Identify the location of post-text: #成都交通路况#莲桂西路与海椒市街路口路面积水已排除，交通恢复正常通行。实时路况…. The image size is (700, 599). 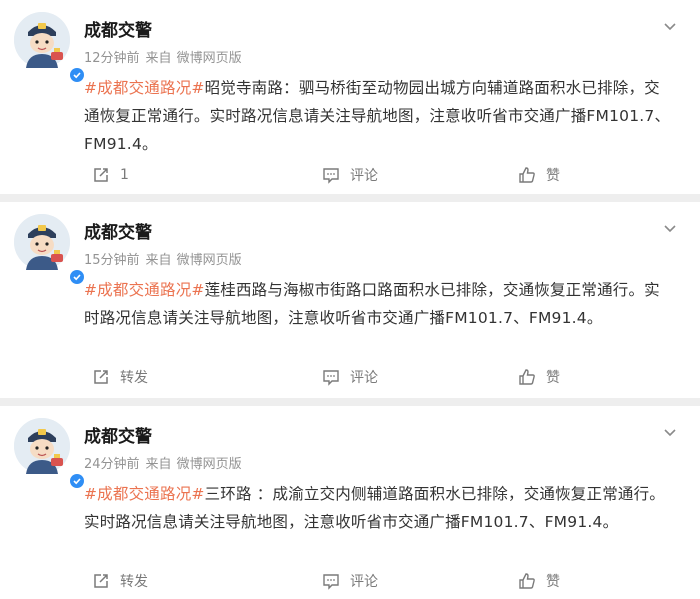
(379, 304).